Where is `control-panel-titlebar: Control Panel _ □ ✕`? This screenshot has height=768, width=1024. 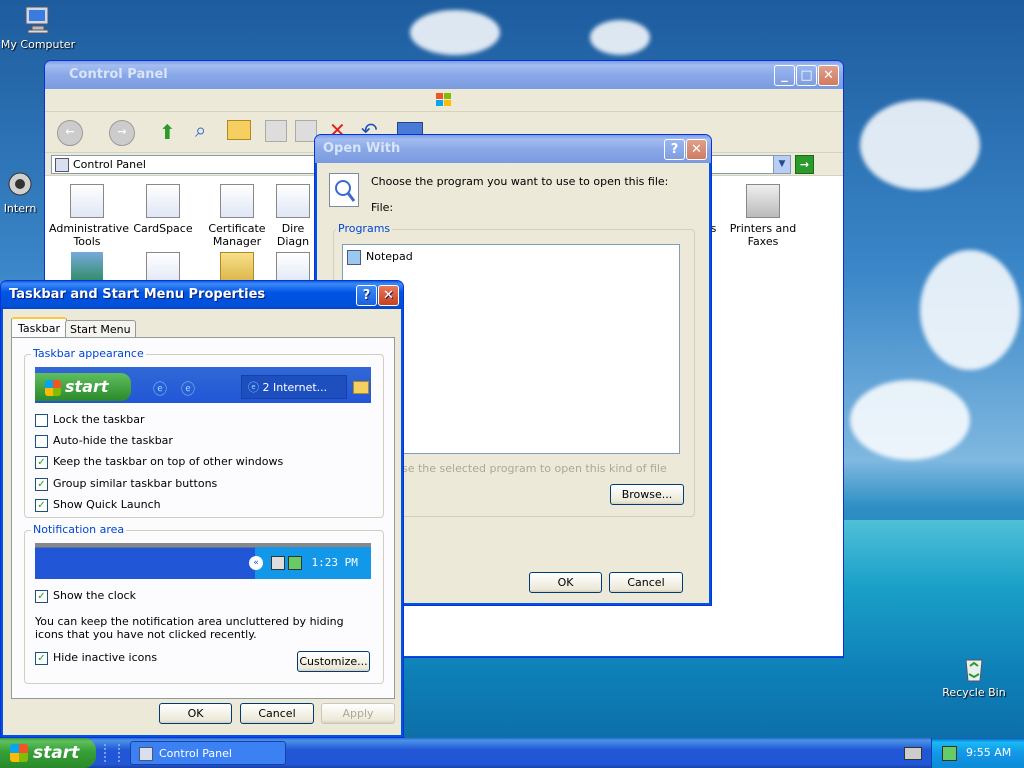 control-panel-titlebar: Control Panel _ □ ✕ is located at coordinates (444, 75).